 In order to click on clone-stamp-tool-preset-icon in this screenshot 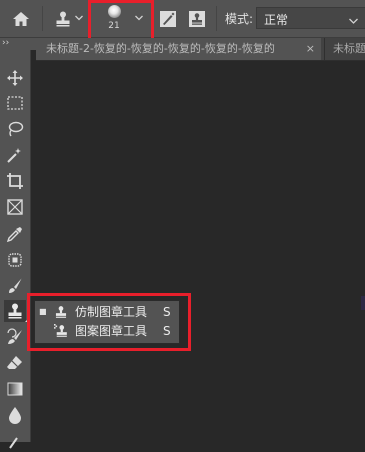, I will do `click(63, 19)`.